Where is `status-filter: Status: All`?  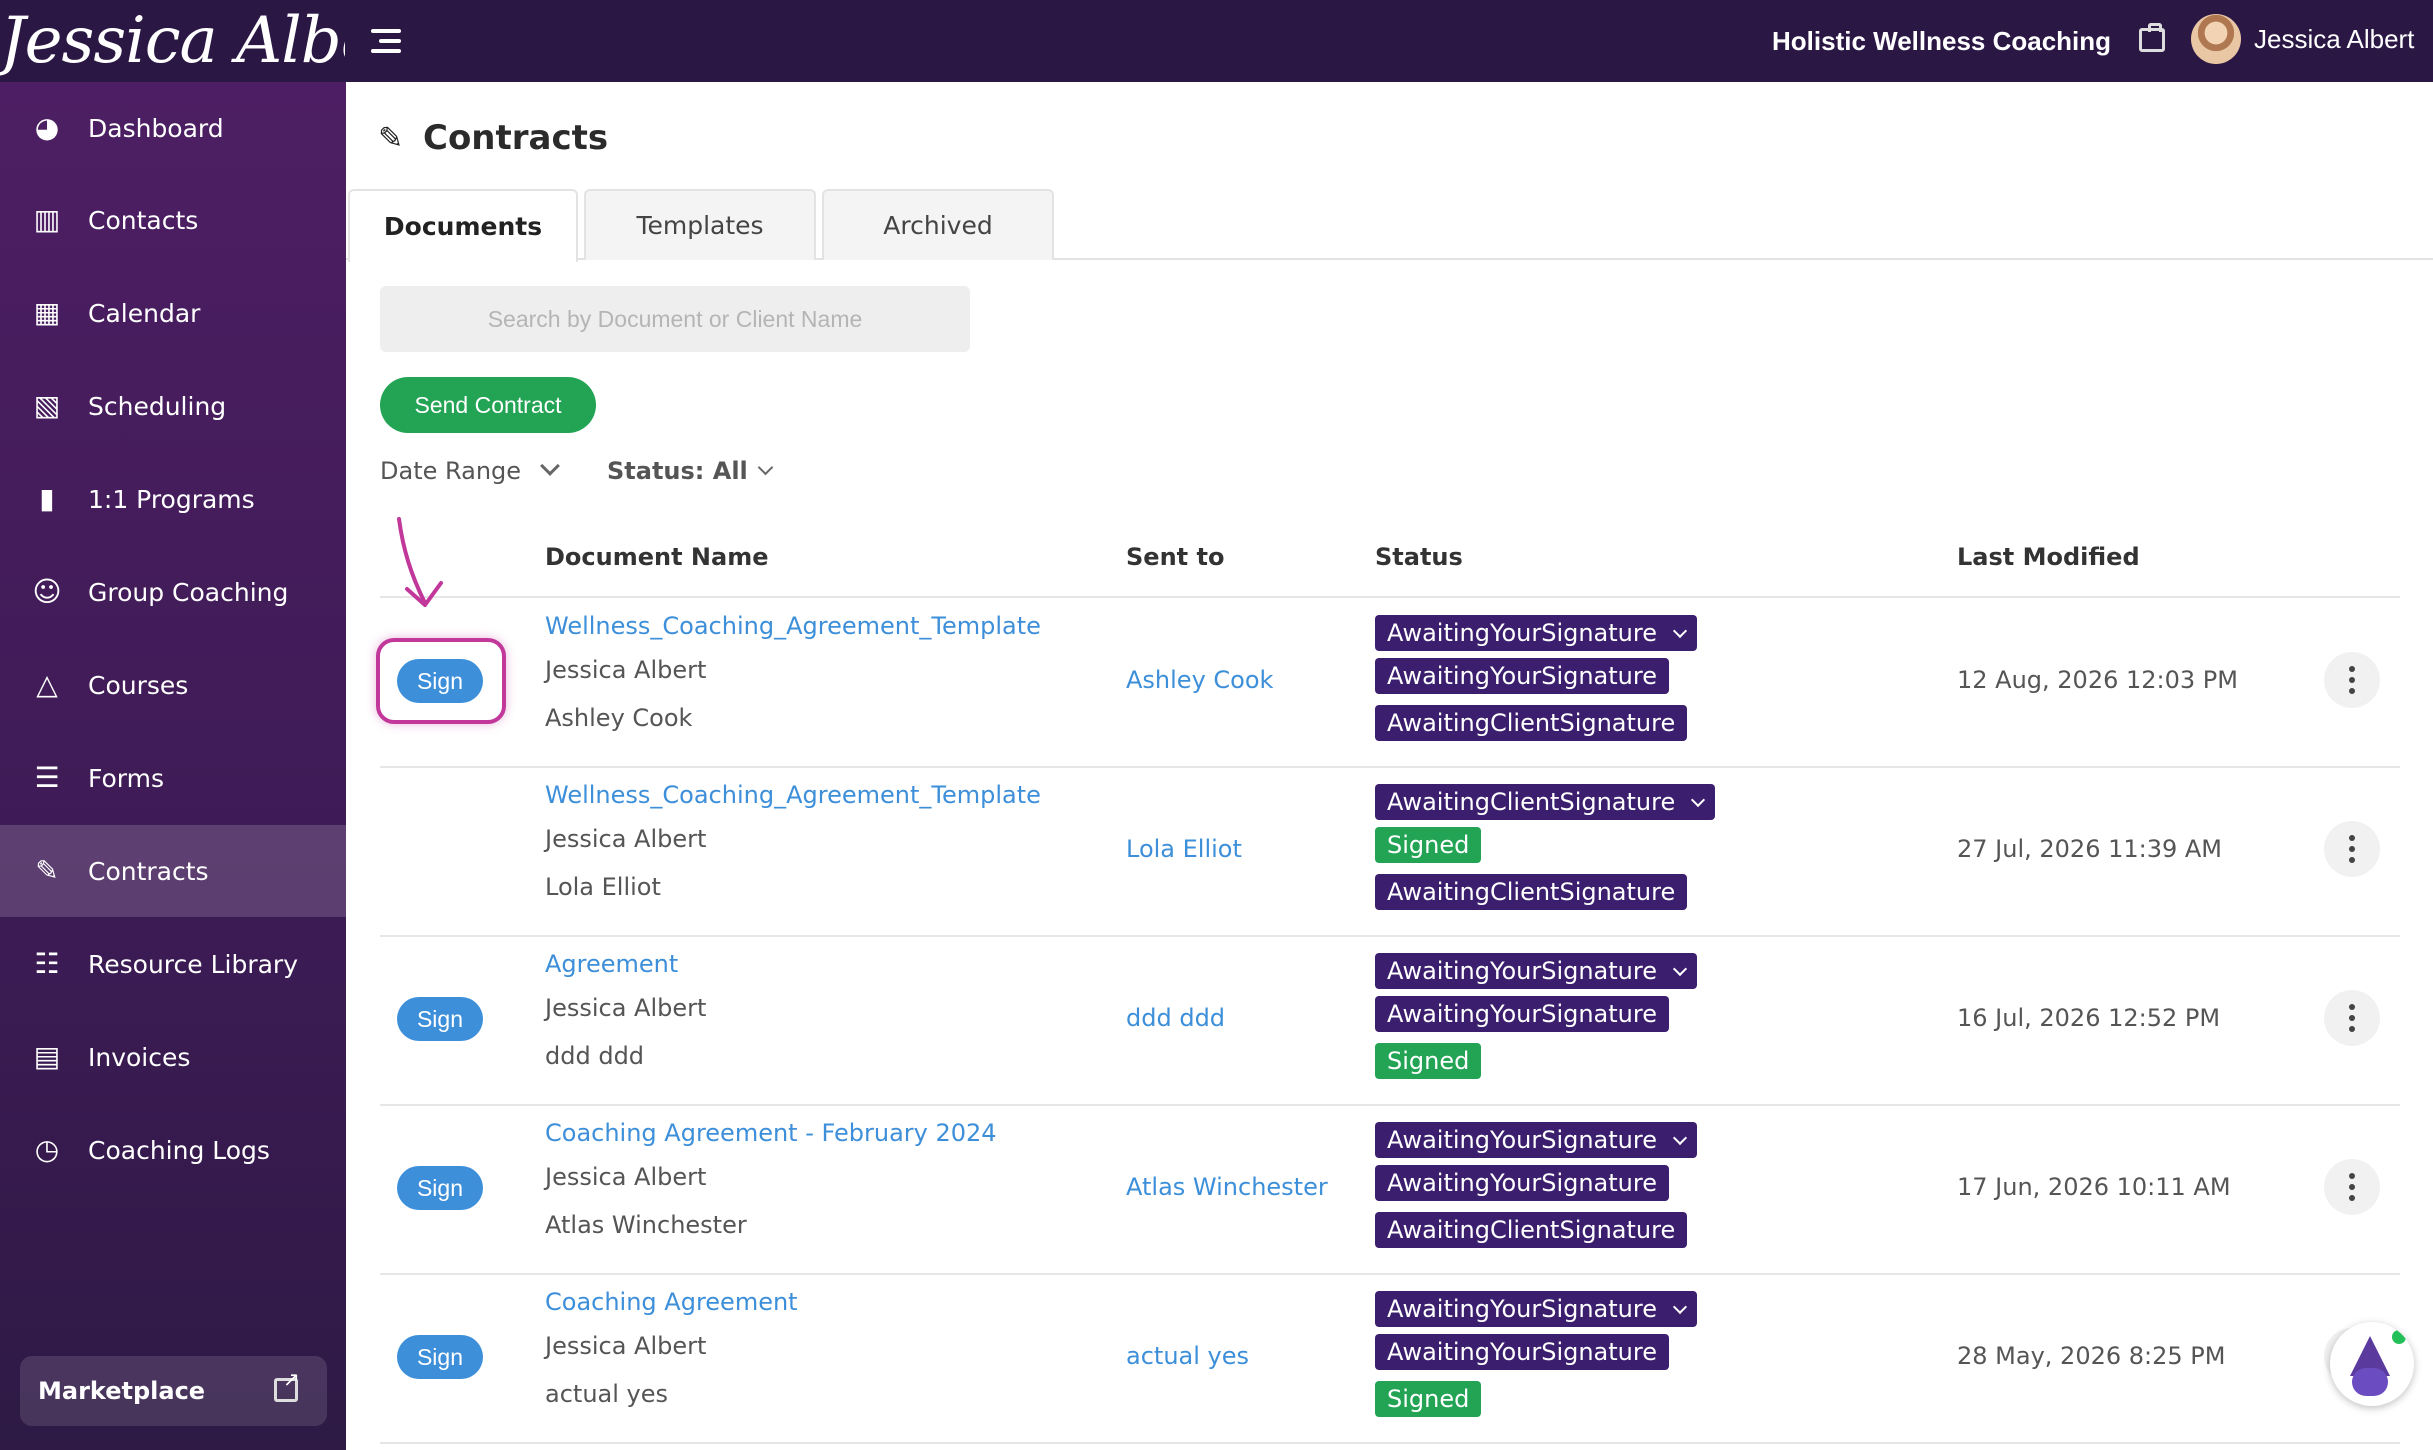 status-filter: Status: All is located at coordinates (690, 471).